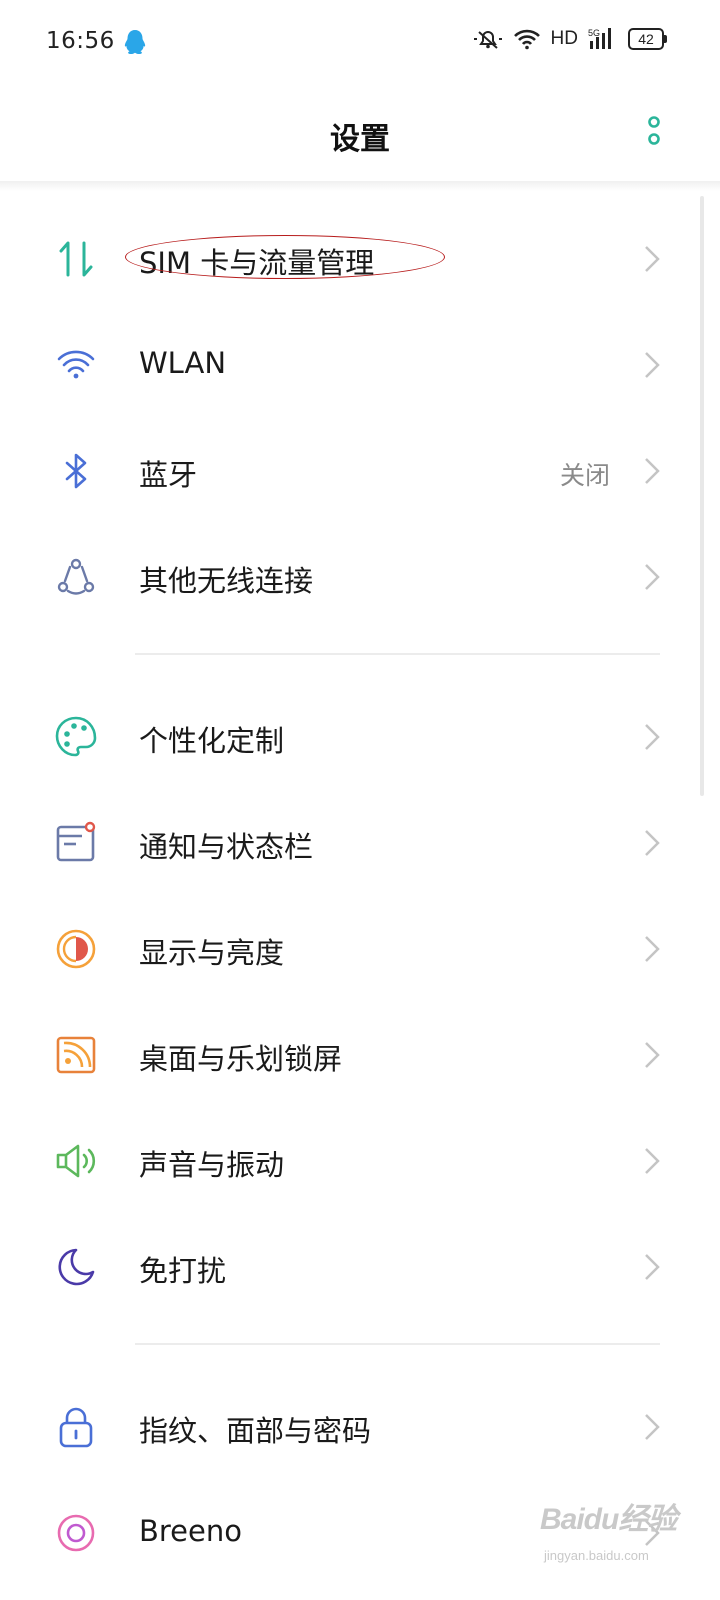 This screenshot has height=1600, width=720. I want to click on setting-other-wireless: 其他无线连接, so click(360, 575).